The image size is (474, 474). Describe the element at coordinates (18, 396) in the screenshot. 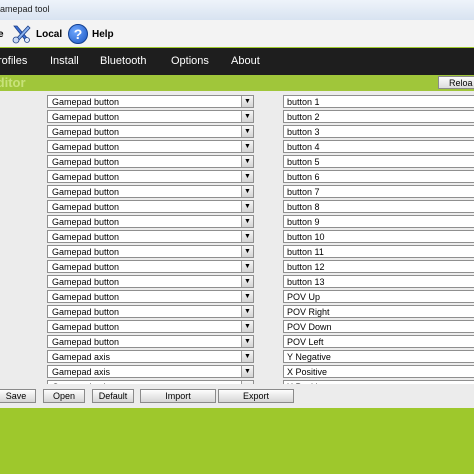

I see `save-button: Save` at that location.